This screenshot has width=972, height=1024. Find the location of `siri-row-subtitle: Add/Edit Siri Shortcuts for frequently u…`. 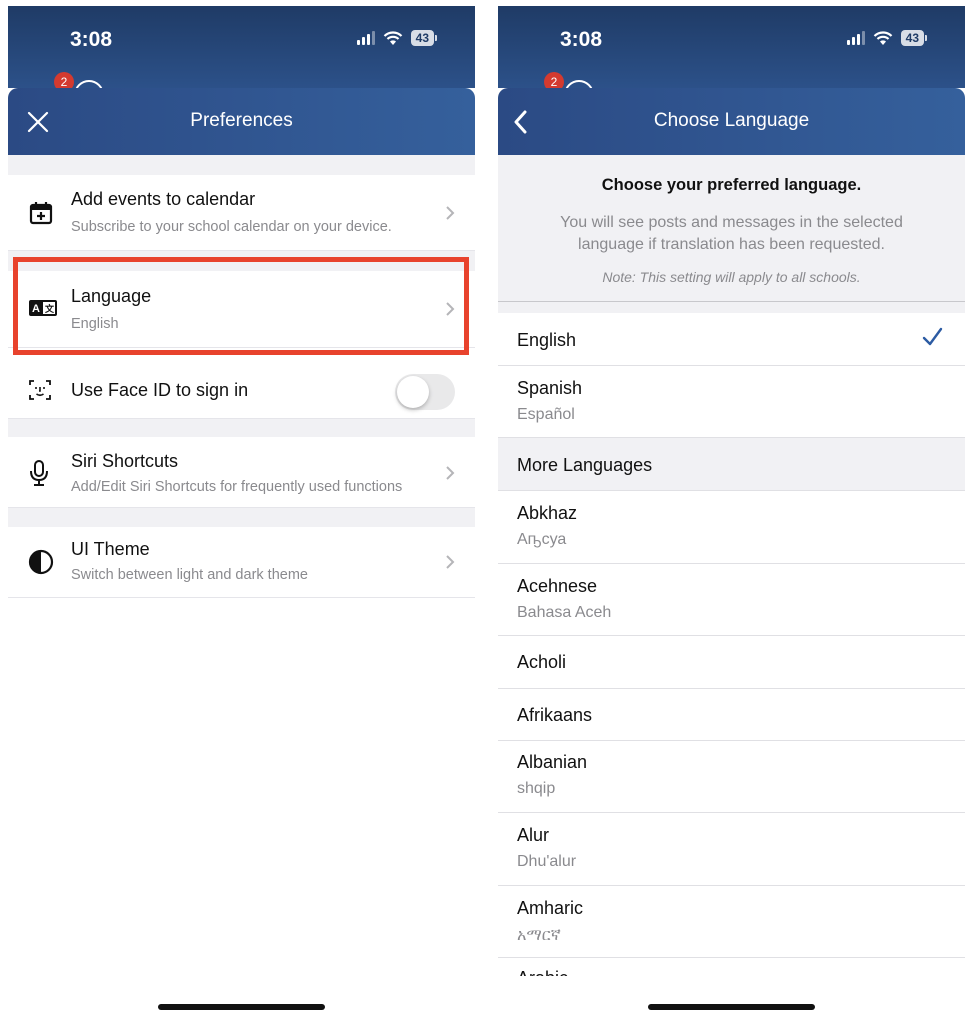

siri-row-subtitle: Add/Edit Siri Shortcuts for frequently u… is located at coordinates (237, 487).